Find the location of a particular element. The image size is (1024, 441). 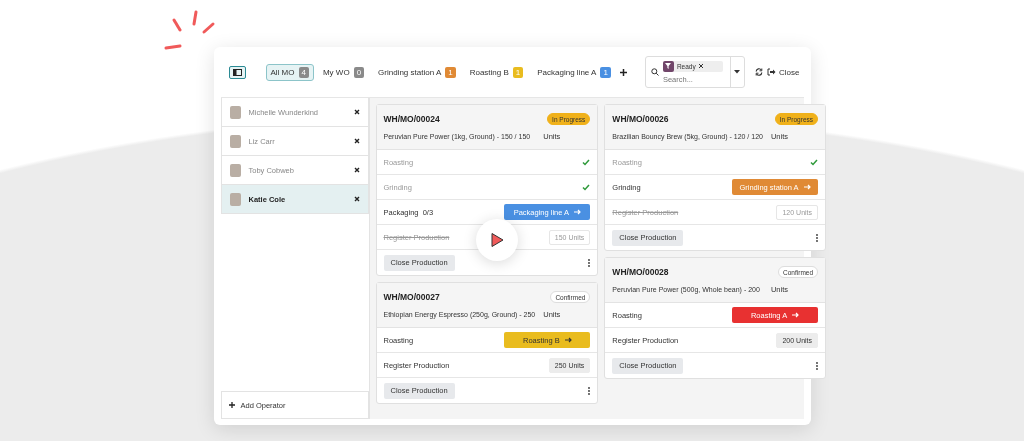

sidebar-toggle-icon is located at coordinates (237, 72).